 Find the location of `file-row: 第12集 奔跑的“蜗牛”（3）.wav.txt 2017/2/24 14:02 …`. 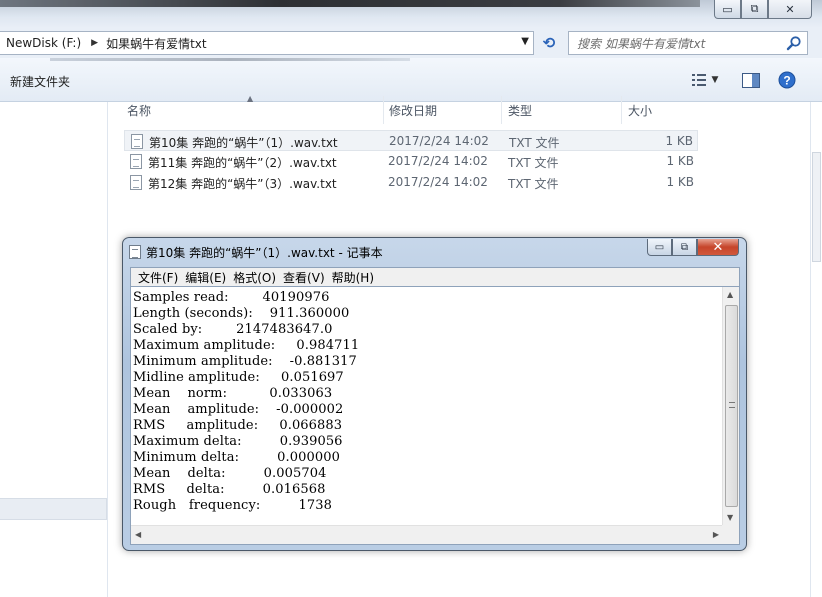

file-row: 第12集 奔跑的“蜗牛”（3）.wav.txt 2017/2/24 14:02 … is located at coordinates (411, 182).